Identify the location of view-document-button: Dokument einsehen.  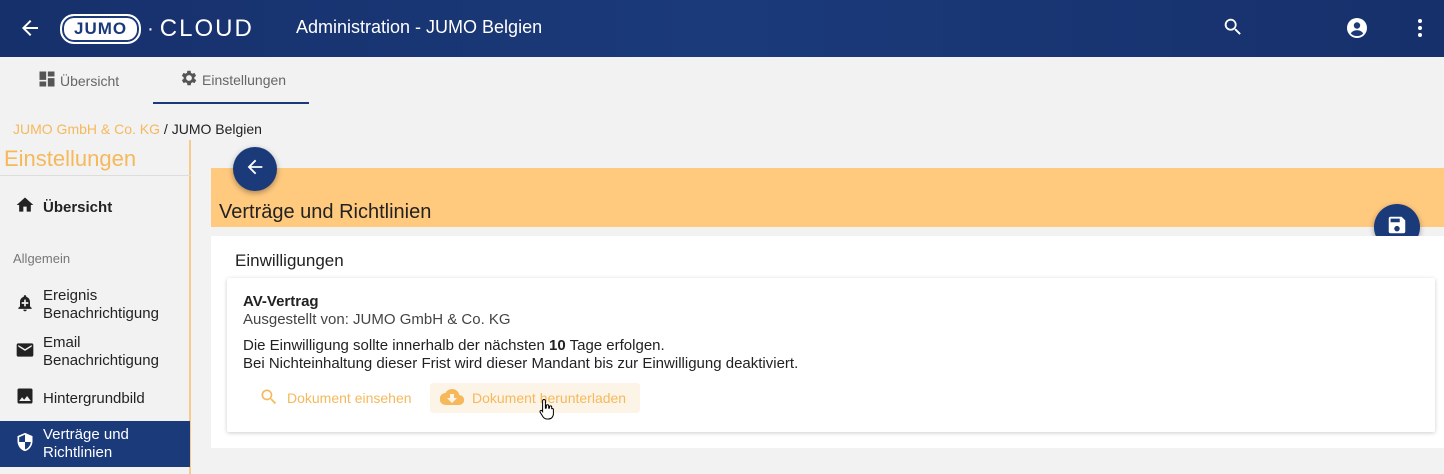
(335, 398).